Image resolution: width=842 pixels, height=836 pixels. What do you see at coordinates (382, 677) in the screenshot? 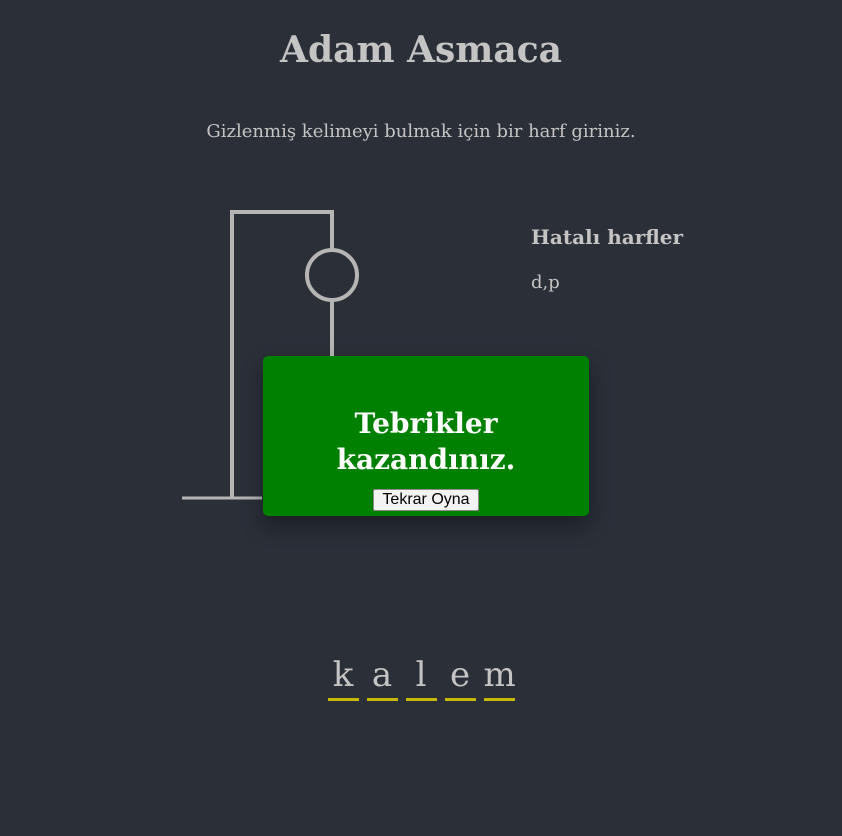
I see `word-letter: a` at bounding box center [382, 677].